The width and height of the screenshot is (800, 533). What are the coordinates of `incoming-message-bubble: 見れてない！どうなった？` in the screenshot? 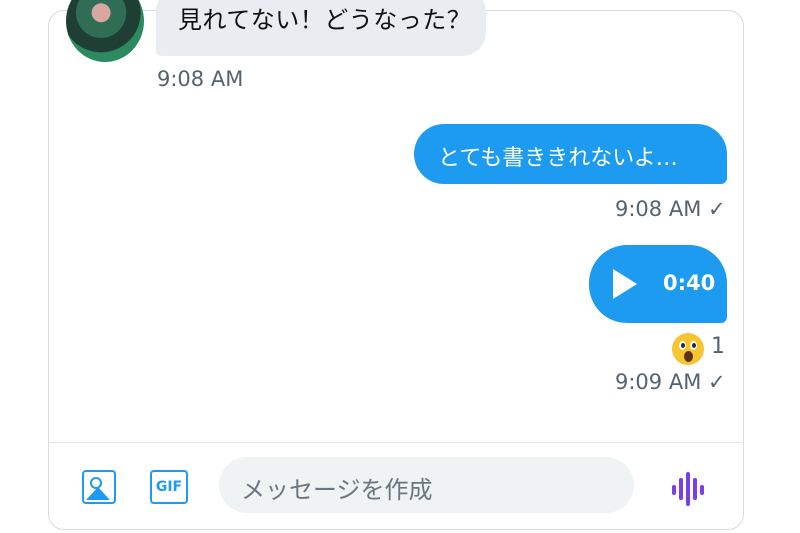 It's located at (321, 28).